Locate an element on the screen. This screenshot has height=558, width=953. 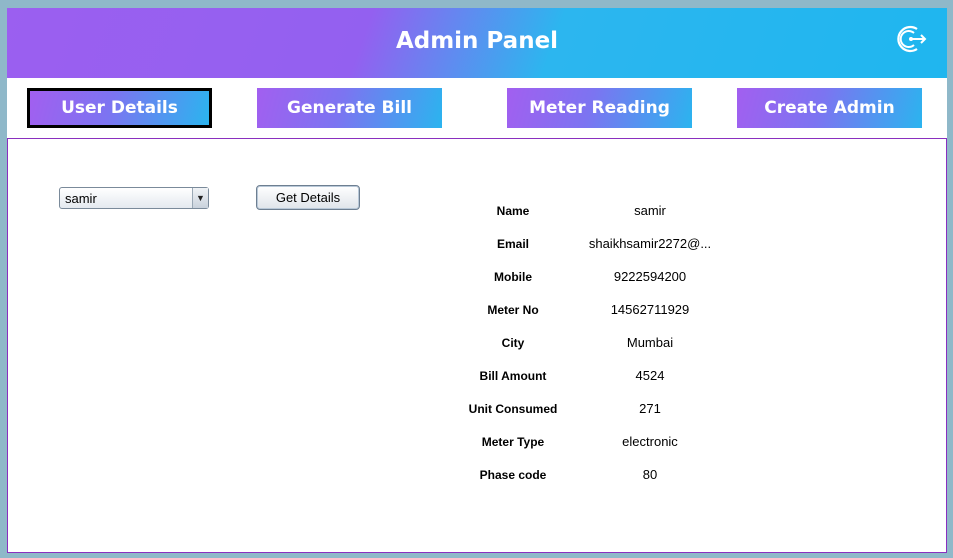
mobile-value: 9222594200 is located at coordinates (650, 276).